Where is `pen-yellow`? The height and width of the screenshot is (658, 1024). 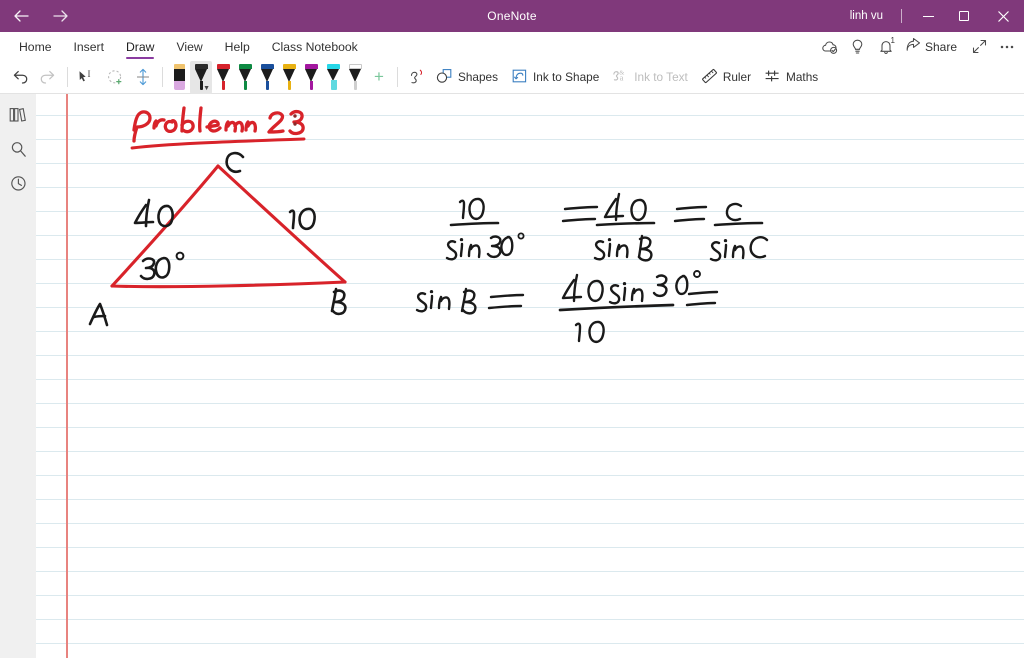
pen-yellow is located at coordinates (289, 77).